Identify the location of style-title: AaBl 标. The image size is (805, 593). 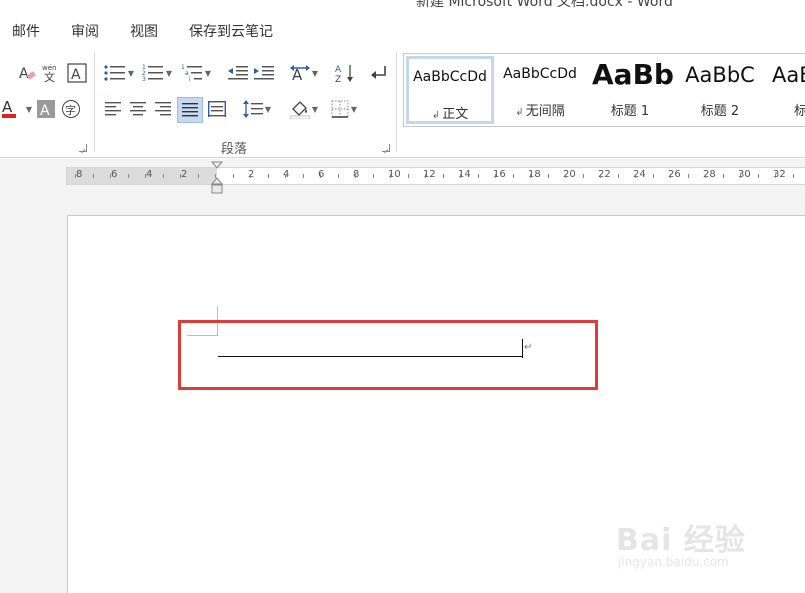
(785, 90).